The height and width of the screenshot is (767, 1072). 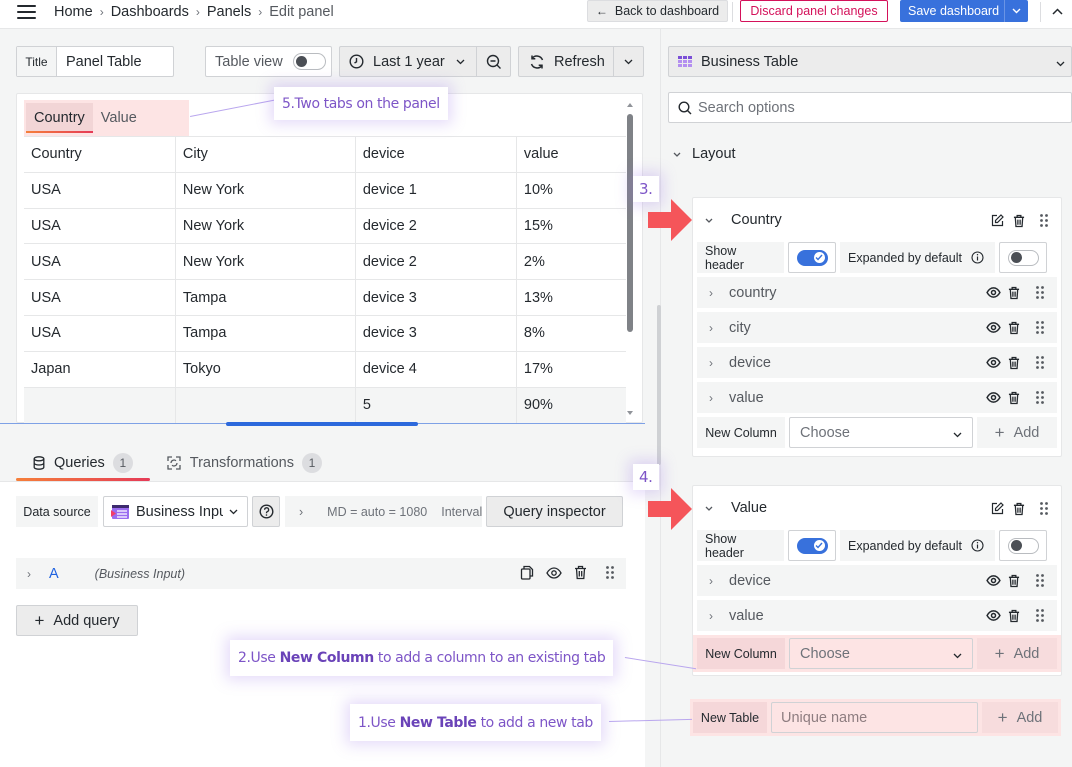 What do you see at coordinates (175, 511) in the screenshot?
I see `data-source-select: Business Input` at bounding box center [175, 511].